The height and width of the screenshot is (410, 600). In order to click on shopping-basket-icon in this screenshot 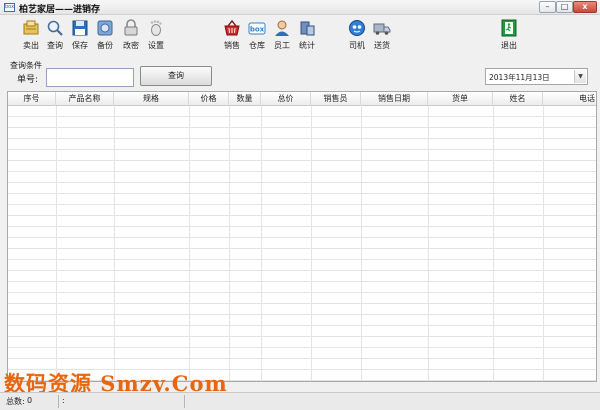, I will do `click(232, 27)`.